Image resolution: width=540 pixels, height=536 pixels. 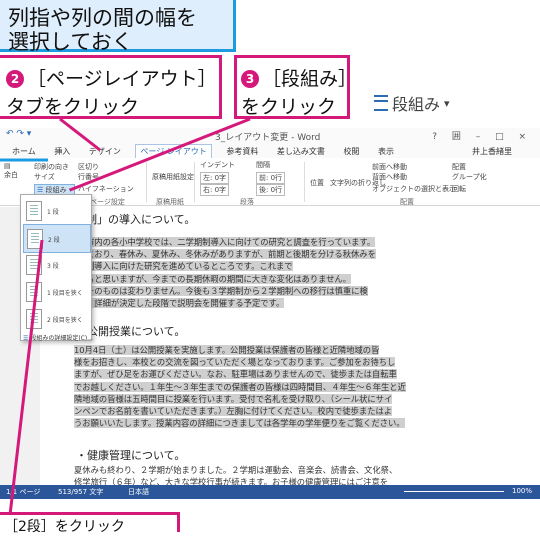 I want to click on step-number-badge: 3, so click(x=250, y=79).